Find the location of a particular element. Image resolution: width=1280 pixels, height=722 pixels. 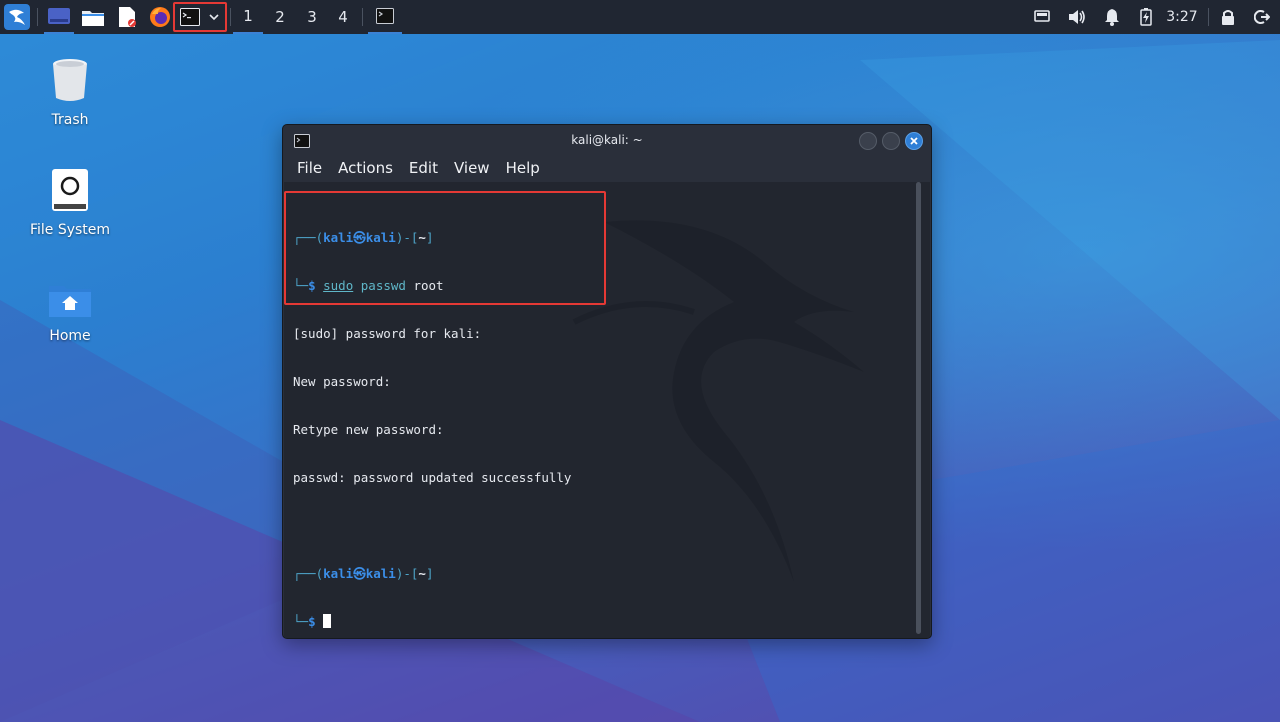

workspace-3: 3 is located at coordinates (312, 17).